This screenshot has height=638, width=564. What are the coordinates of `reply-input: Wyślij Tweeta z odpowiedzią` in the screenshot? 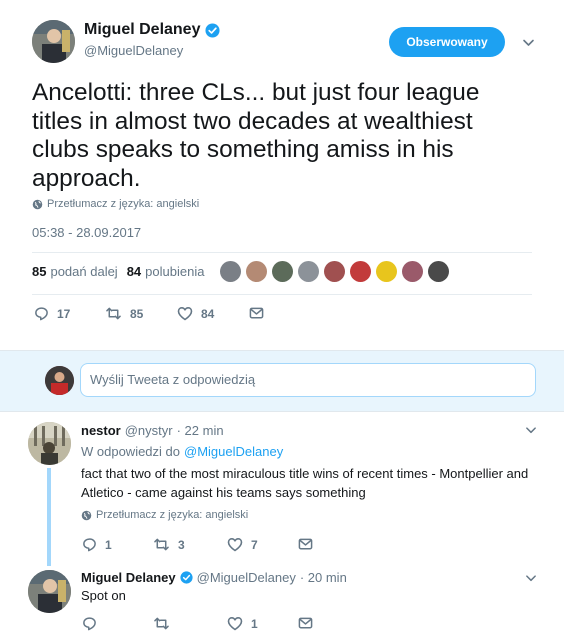 It's located at (308, 380).